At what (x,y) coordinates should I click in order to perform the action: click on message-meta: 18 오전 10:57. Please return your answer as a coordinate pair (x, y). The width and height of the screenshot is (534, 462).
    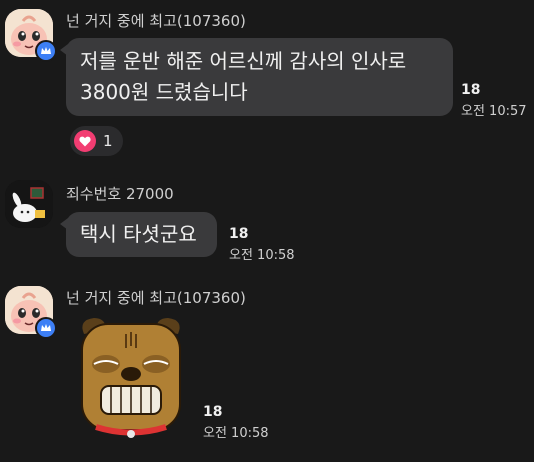
    Looking at the image, I should click on (494, 100).